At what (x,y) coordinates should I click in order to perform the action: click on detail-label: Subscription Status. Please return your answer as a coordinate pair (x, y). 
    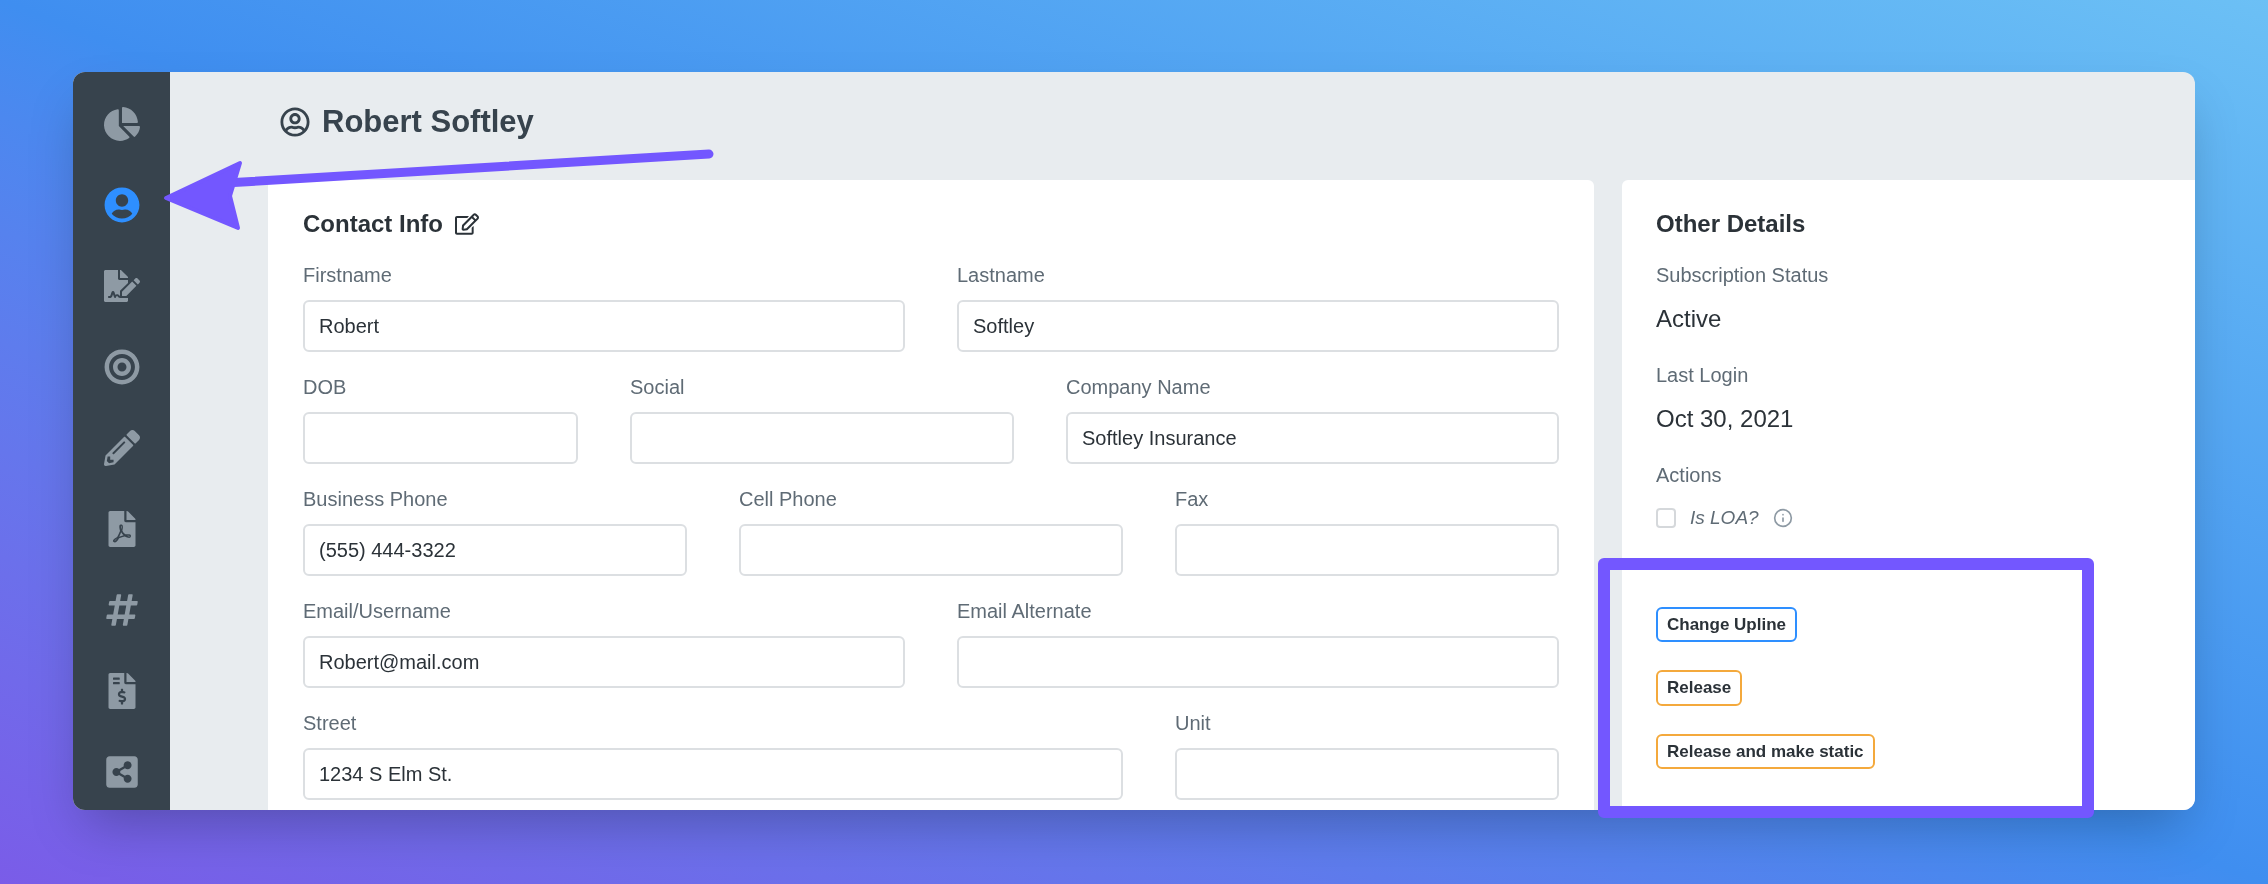
    Looking at the image, I should click on (1743, 275).